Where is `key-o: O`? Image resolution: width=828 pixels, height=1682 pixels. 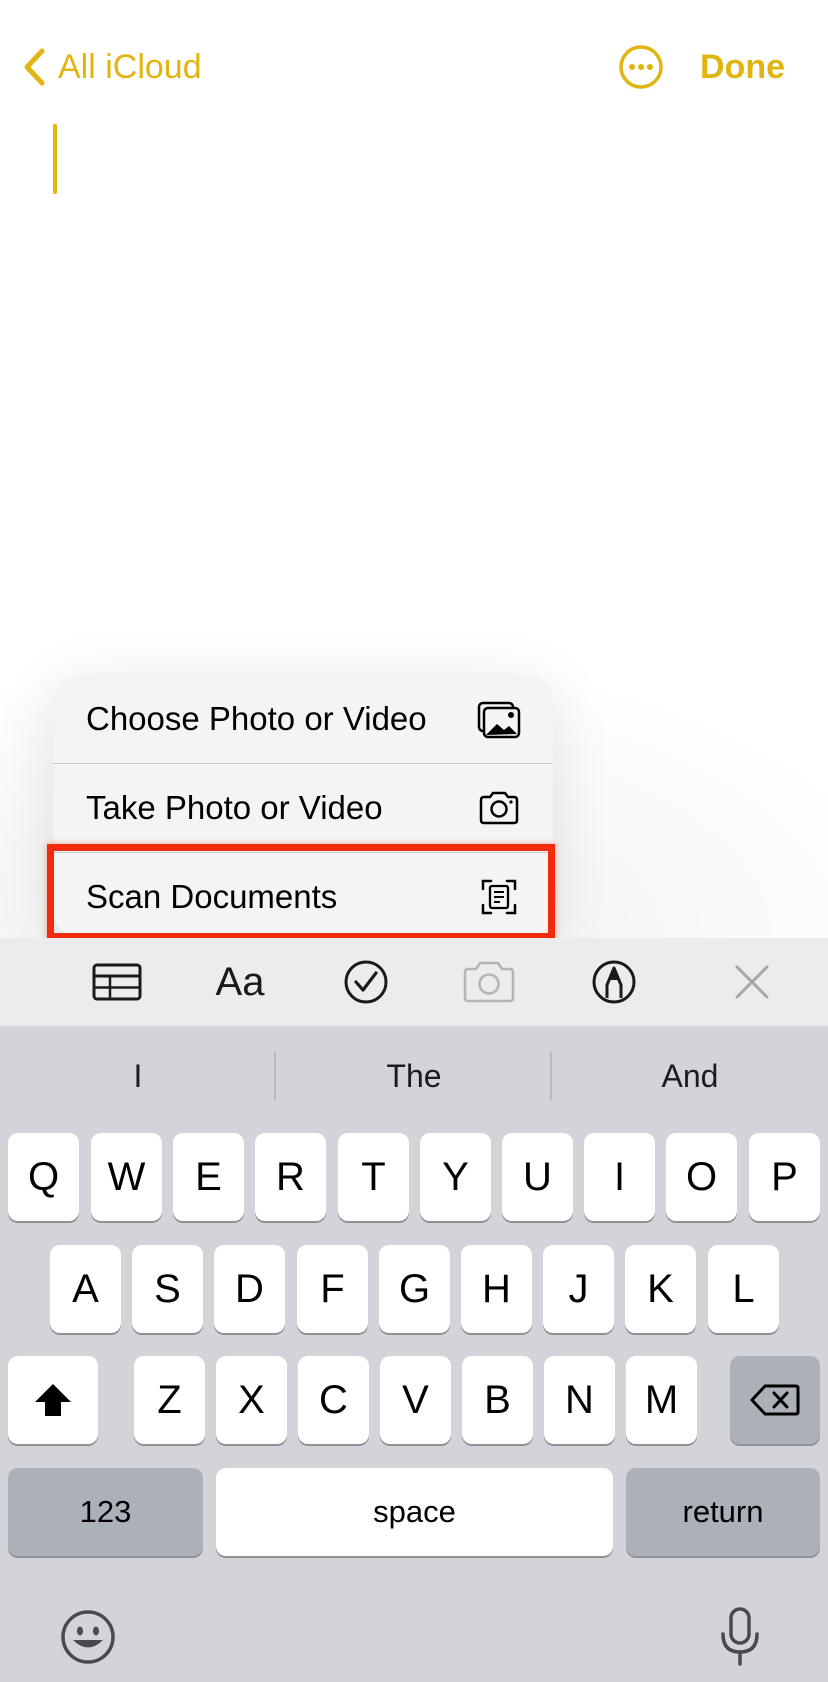
key-o: O is located at coordinates (701, 1177).